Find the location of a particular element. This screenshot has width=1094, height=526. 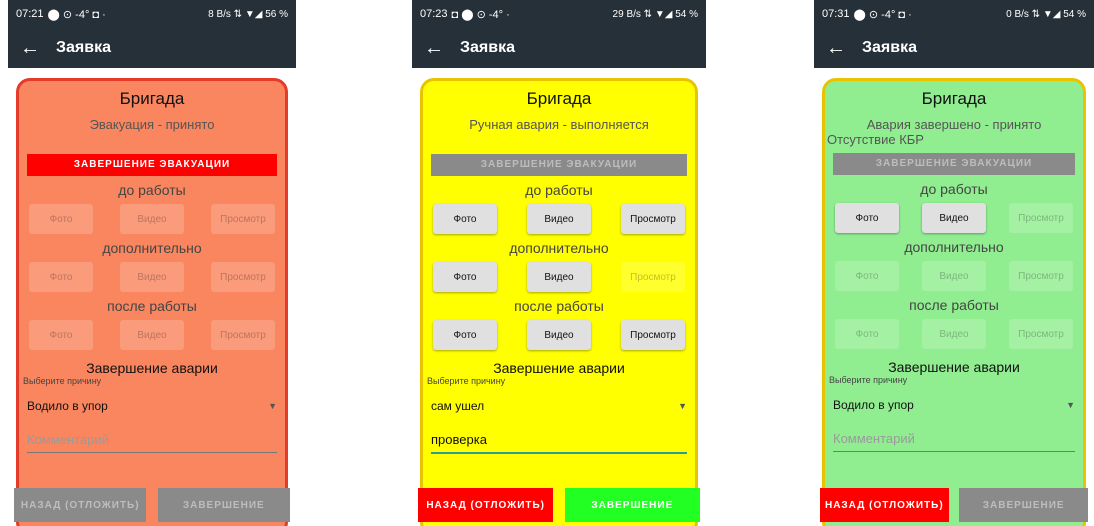

request-status: Эвакуация - принято is located at coordinates (152, 124).